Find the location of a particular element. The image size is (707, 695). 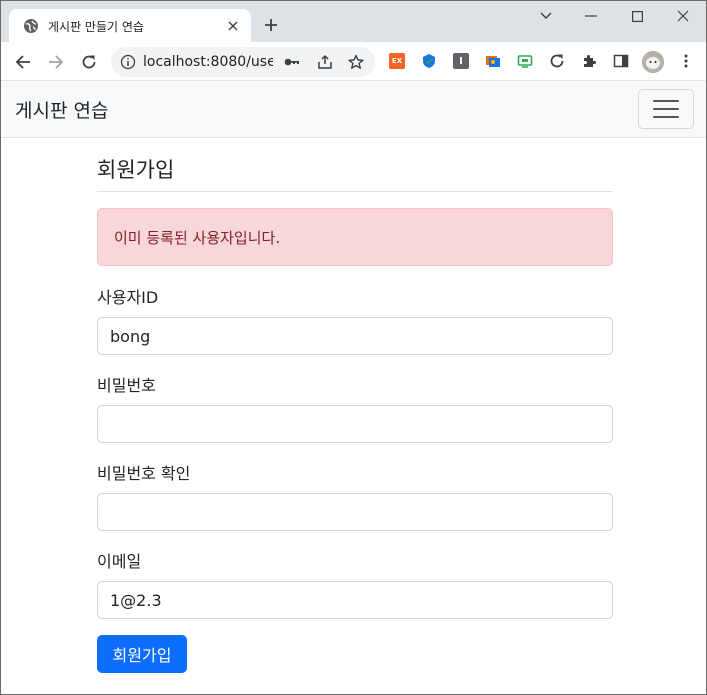

password-input is located at coordinates (355, 424).